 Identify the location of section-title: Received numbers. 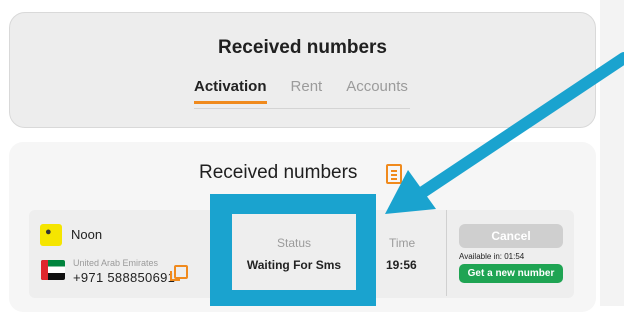
(278, 172).